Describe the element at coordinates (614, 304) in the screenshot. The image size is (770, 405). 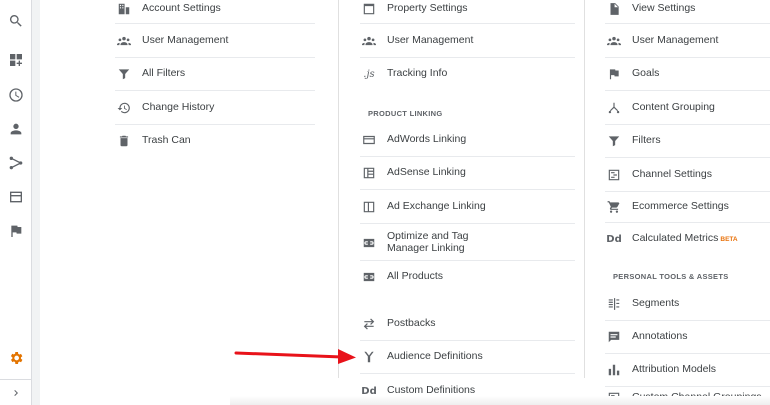
I see `segments-icon` at that location.